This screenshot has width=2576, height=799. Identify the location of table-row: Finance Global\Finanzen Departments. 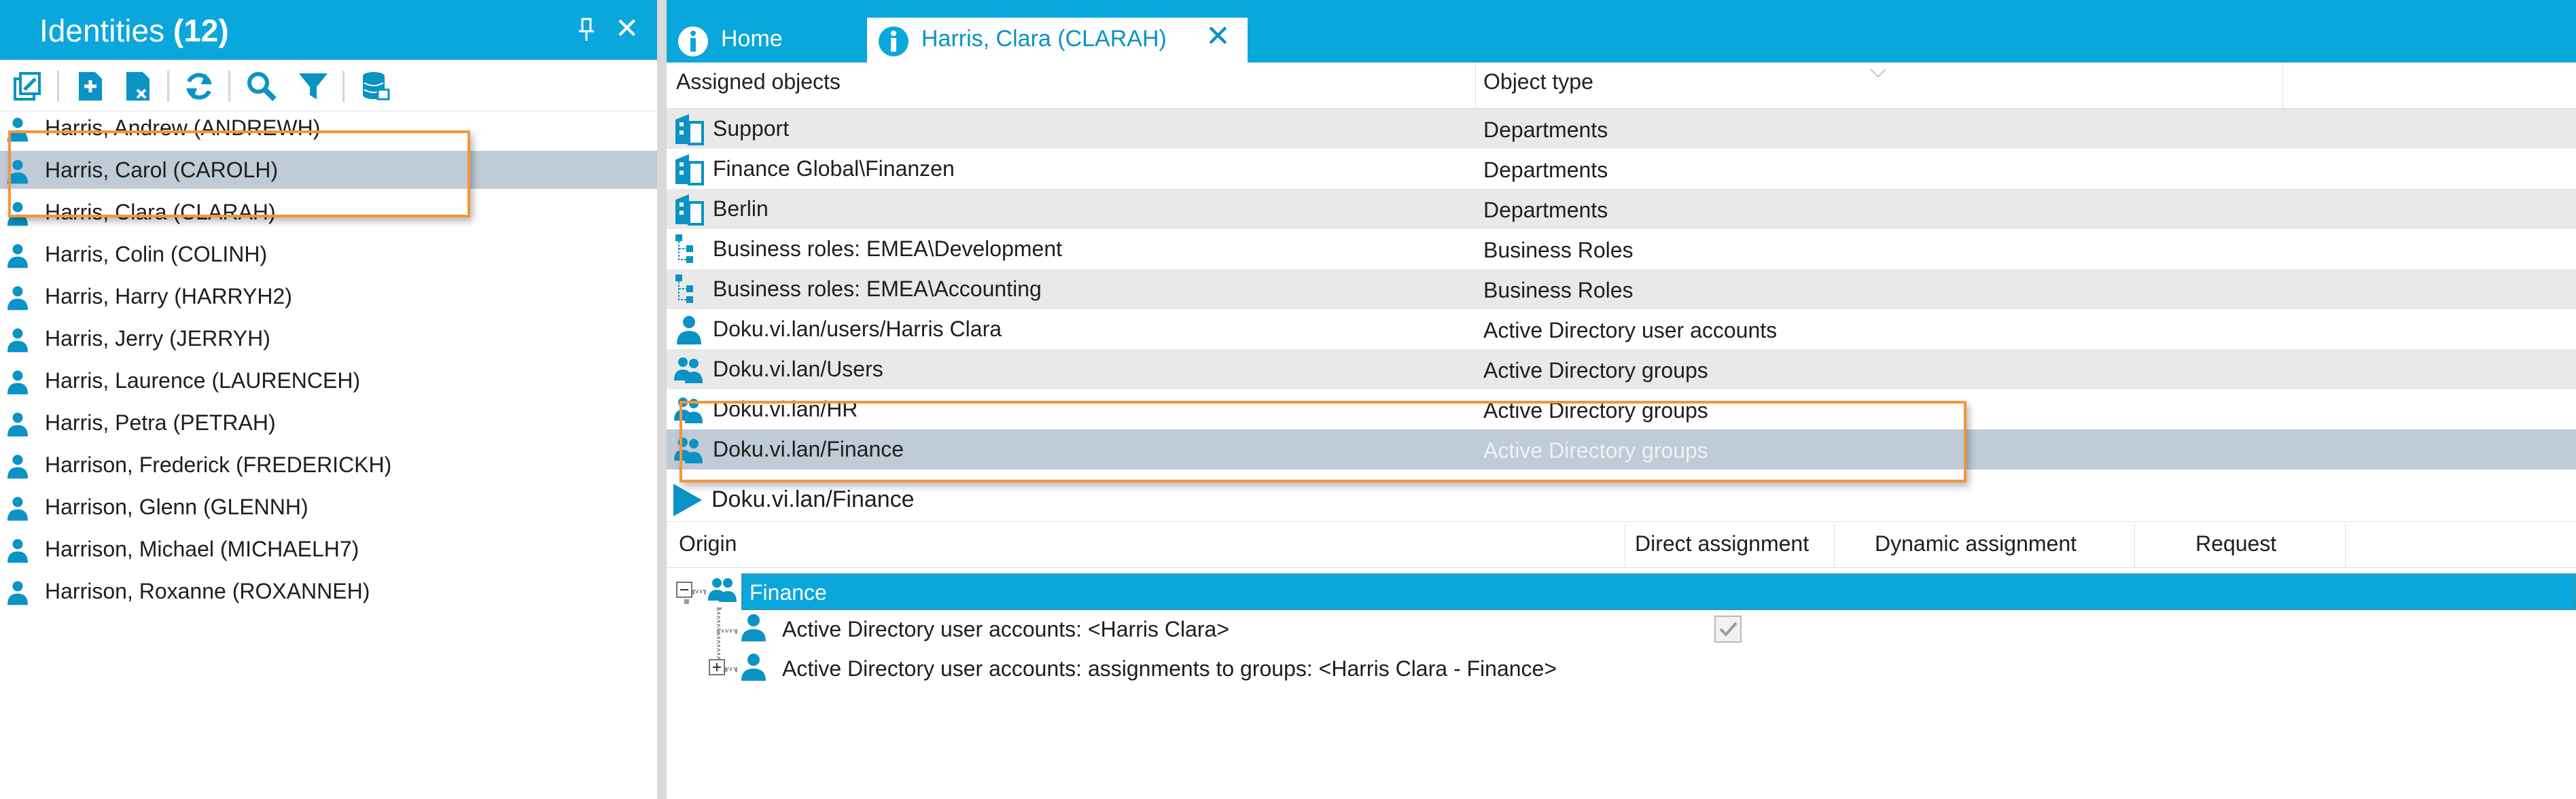
(1621, 169).